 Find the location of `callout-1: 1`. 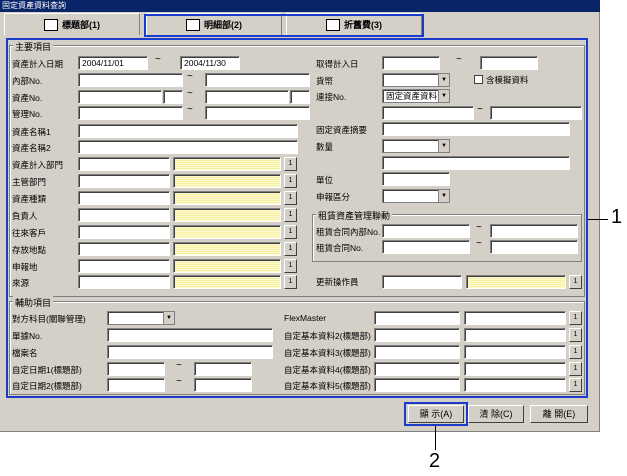

callout-1: 1 is located at coordinates (617, 217).